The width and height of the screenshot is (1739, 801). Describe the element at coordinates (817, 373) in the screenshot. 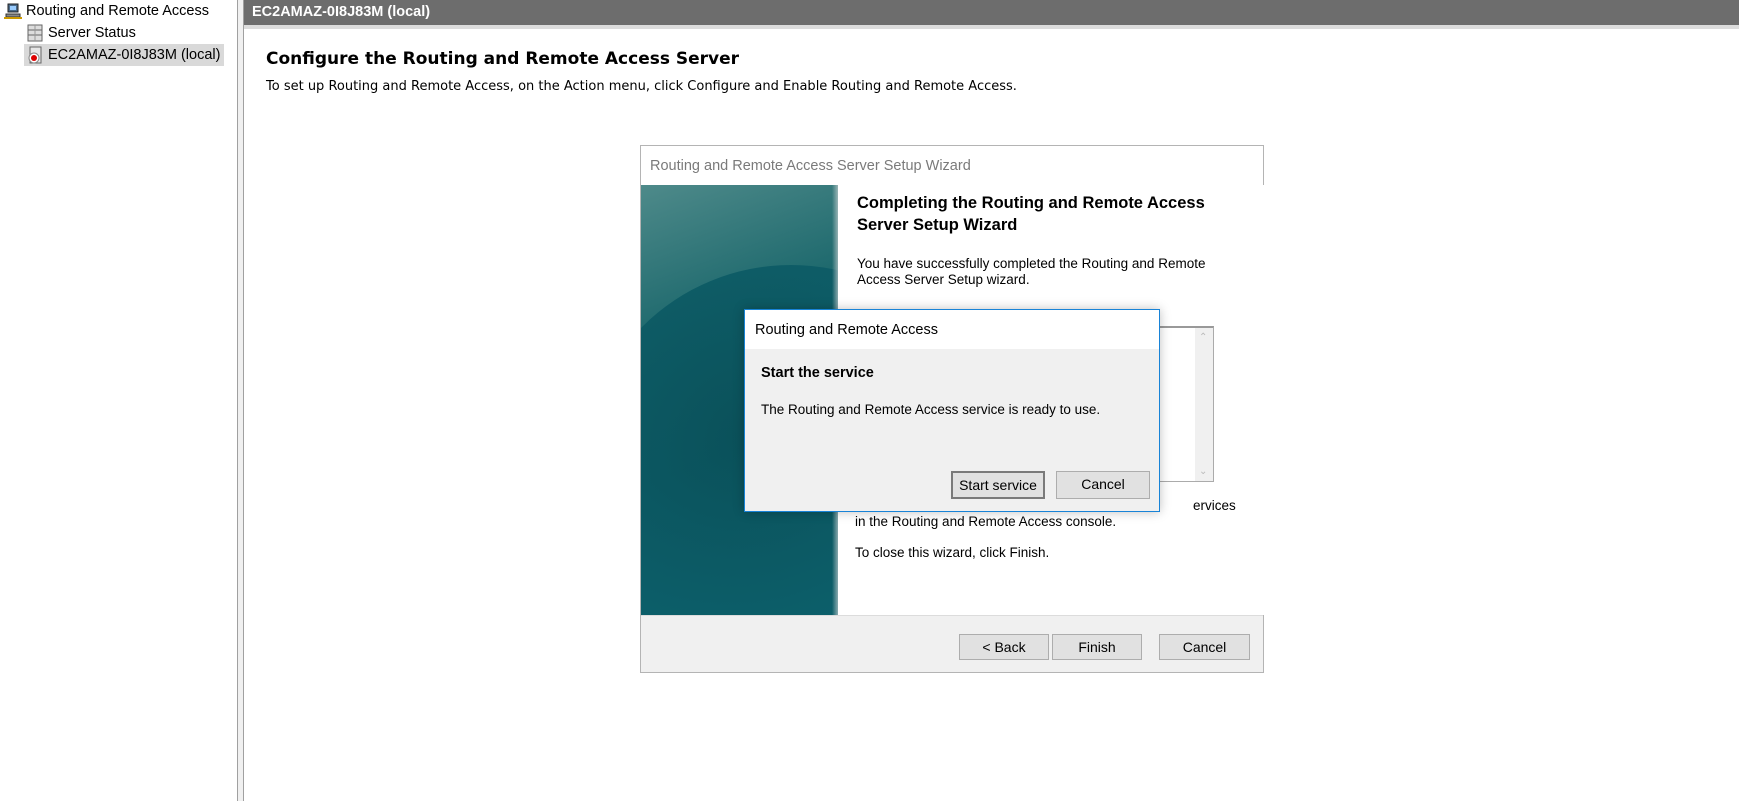

I see `popup-heading: Start the service` at that location.